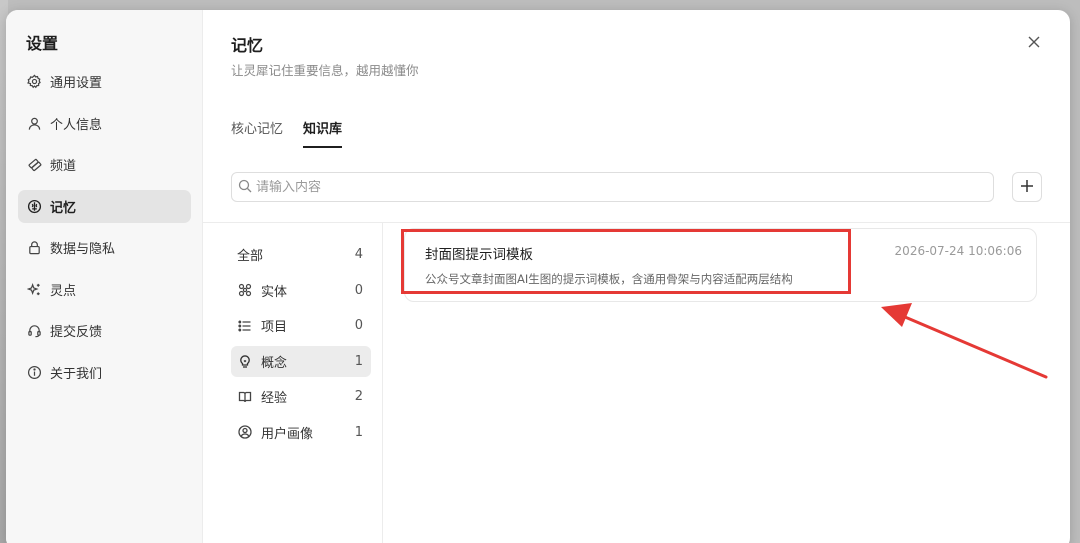  I want to click on sidebar-item-label: 灵点, so click(63, 291).